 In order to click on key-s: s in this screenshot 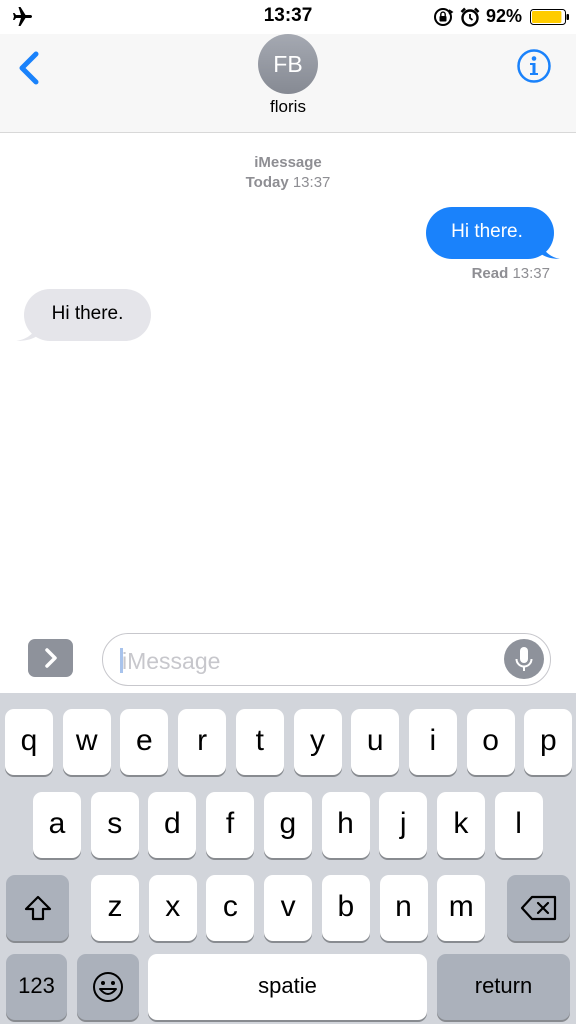, I will do `click(114, 825)`.